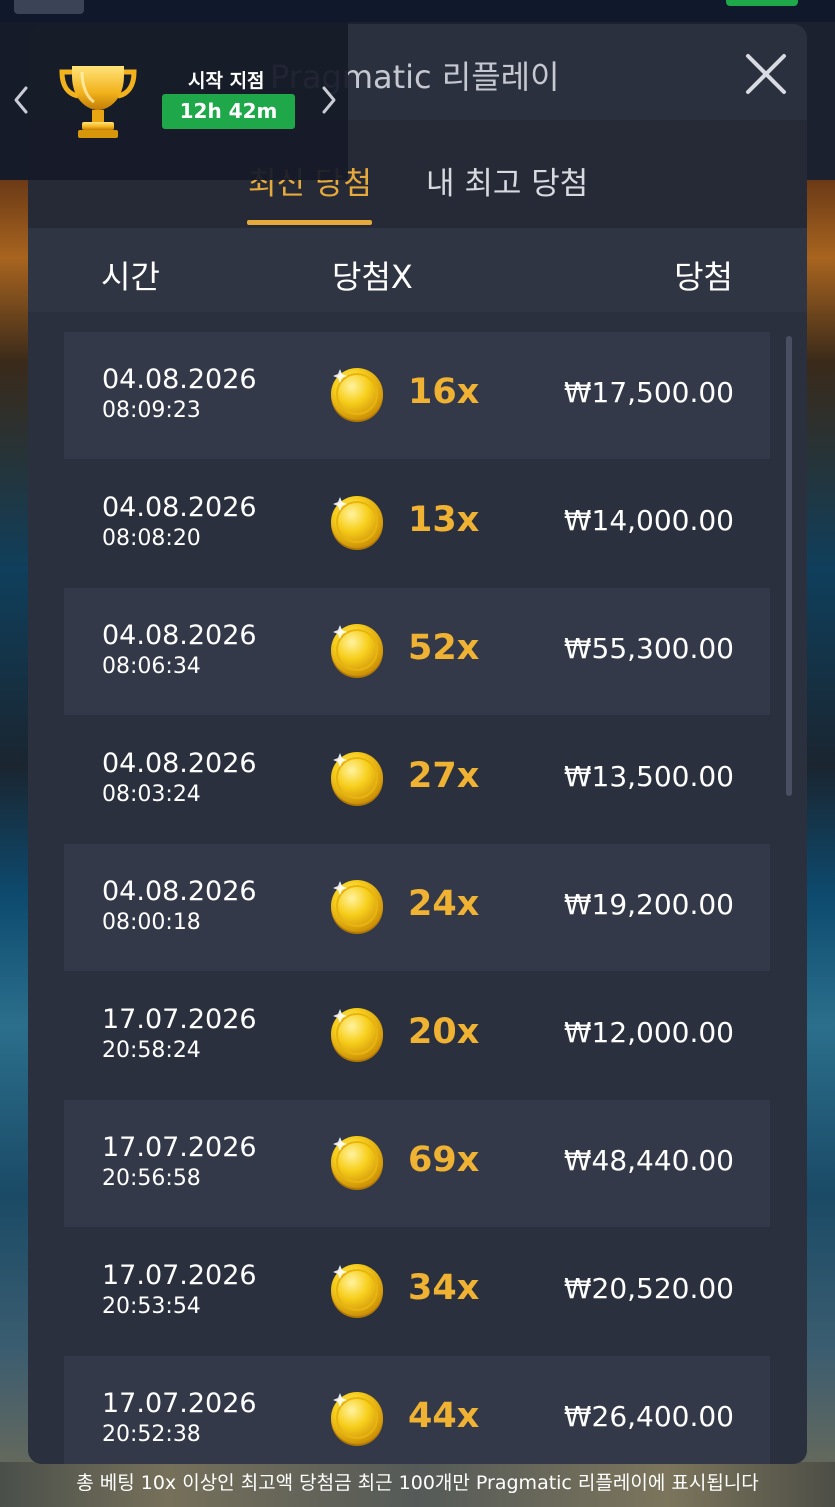 This screenshot has width=835, height=1507. Describe the element at coordinates (151, 538) in the screenshot. I see `win-time: 08:08:20` at that location.